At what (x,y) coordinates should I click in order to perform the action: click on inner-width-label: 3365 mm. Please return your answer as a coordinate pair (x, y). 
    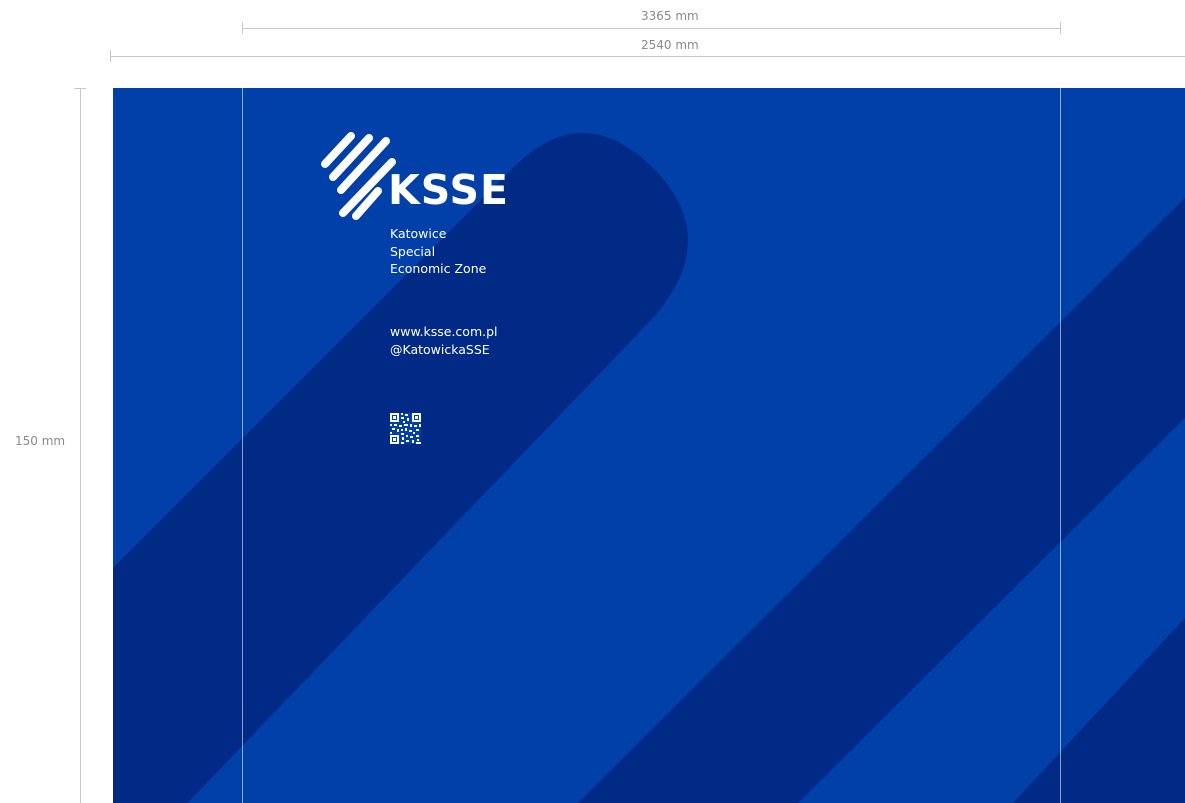
    Looking at the image, I should click on (670, 16).